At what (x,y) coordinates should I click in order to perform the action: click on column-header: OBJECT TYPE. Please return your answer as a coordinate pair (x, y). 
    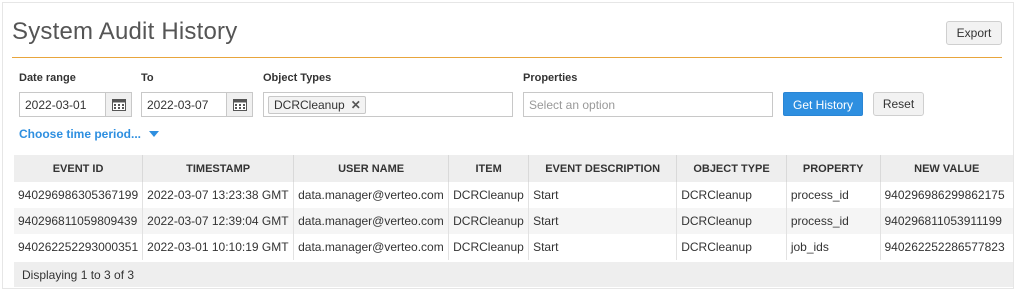
    Looking at the image, I should click on (731, 168).